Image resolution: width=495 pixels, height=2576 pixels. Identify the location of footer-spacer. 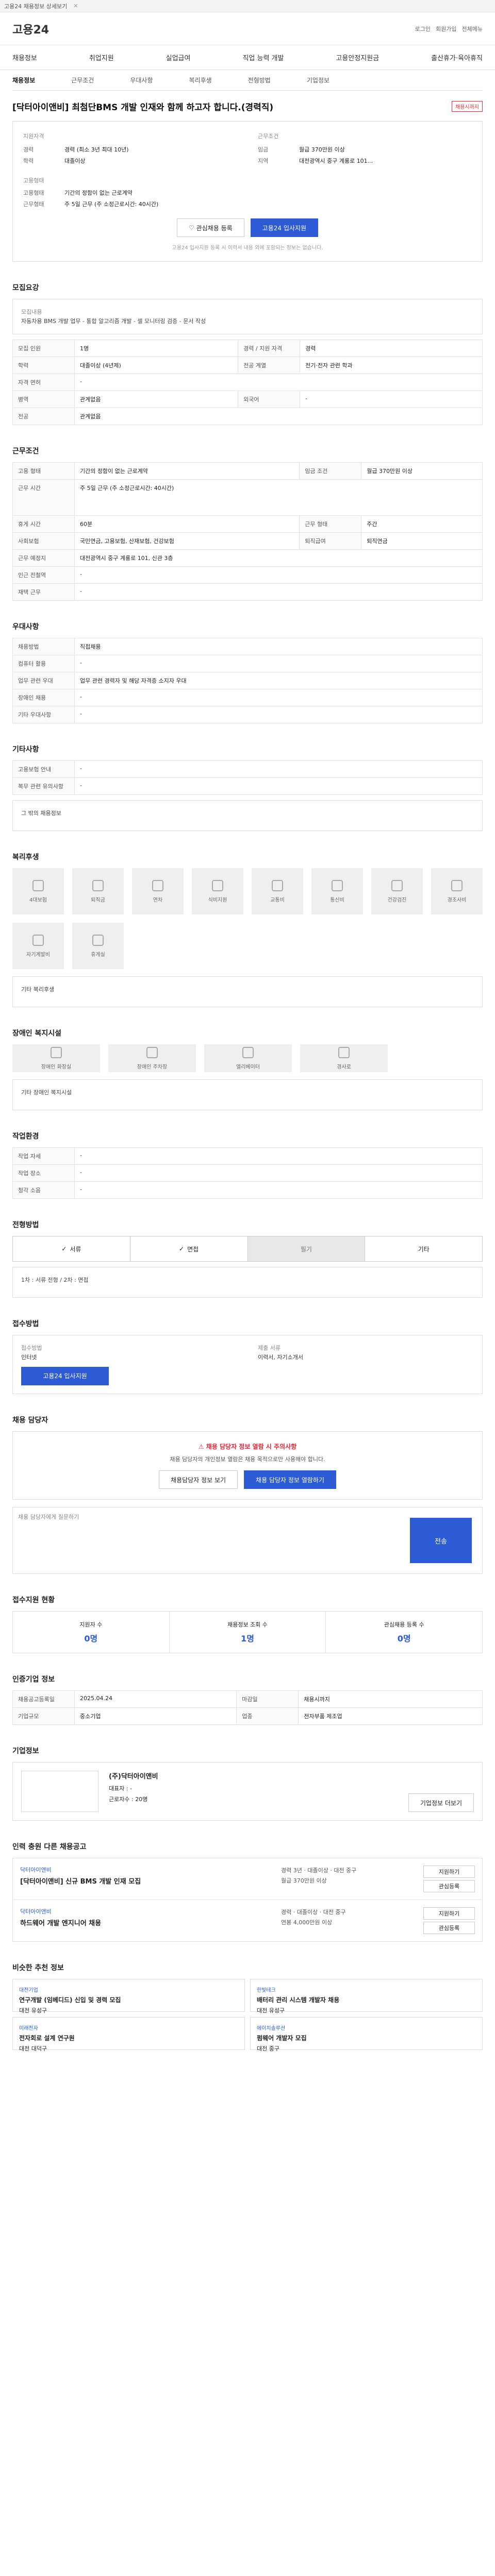
(247, 2060).